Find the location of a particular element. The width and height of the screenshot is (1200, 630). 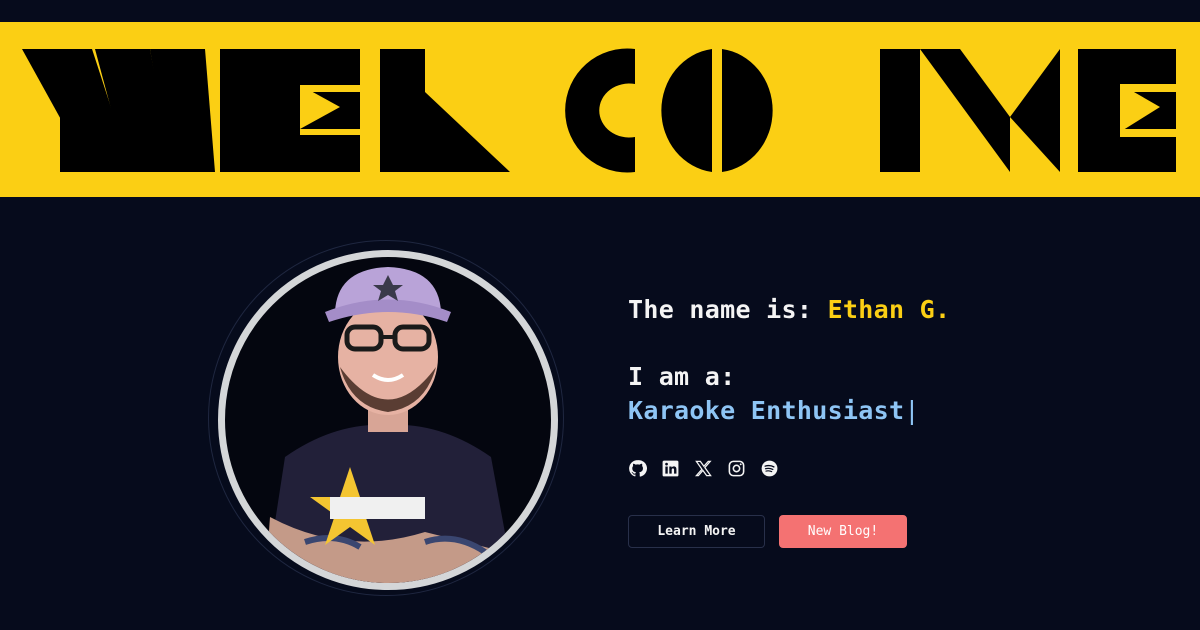

role-line: Karaoke Enthusiast| is located at coordinates (789, 411).